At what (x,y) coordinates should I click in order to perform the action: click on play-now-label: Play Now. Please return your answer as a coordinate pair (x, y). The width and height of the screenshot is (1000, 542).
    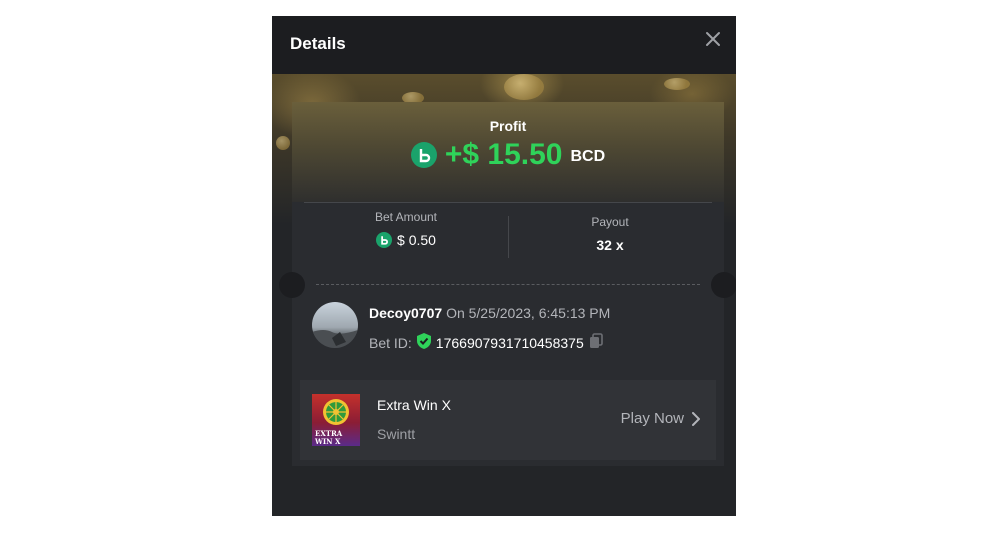
    Looking at the image, I should click on (652, 418).